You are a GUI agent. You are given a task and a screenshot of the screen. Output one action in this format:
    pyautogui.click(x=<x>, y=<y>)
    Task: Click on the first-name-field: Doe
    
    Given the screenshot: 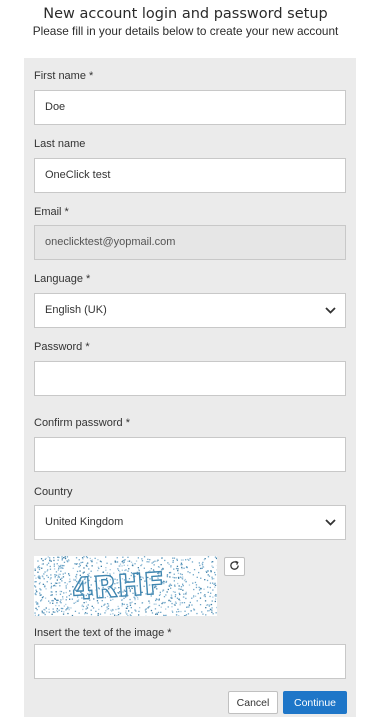 What is the action you would take?
    pyautogui.click(x=190, y=107)
    